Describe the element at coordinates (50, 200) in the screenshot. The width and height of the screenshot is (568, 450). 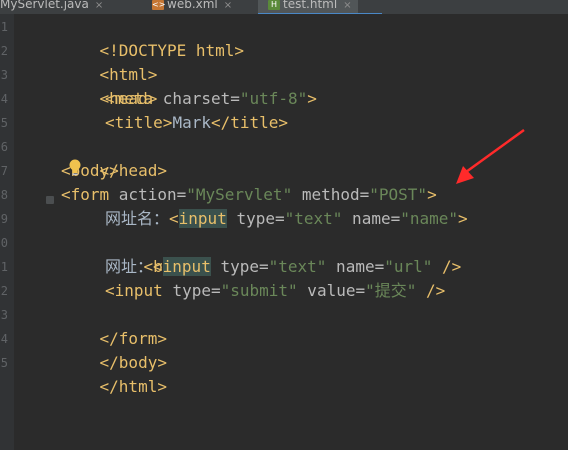
I see `fold-marker` at that location.